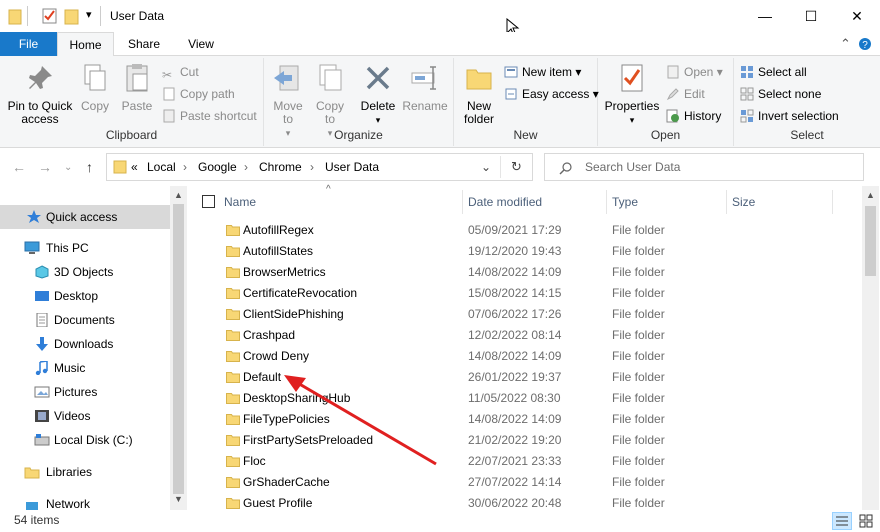 The width and height of the screenshot is (880, 532). Describe the element at coordinates (42, 344) in the screenshot. I see `downloads-icon` at that location.